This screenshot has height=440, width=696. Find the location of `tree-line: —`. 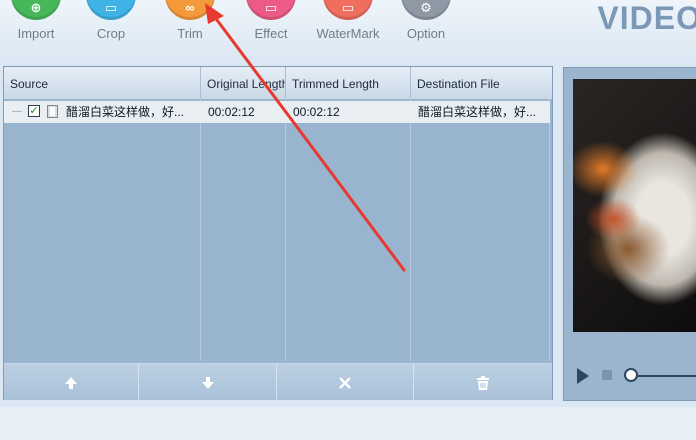

tree-line: — is located at coordinates (17, 111).